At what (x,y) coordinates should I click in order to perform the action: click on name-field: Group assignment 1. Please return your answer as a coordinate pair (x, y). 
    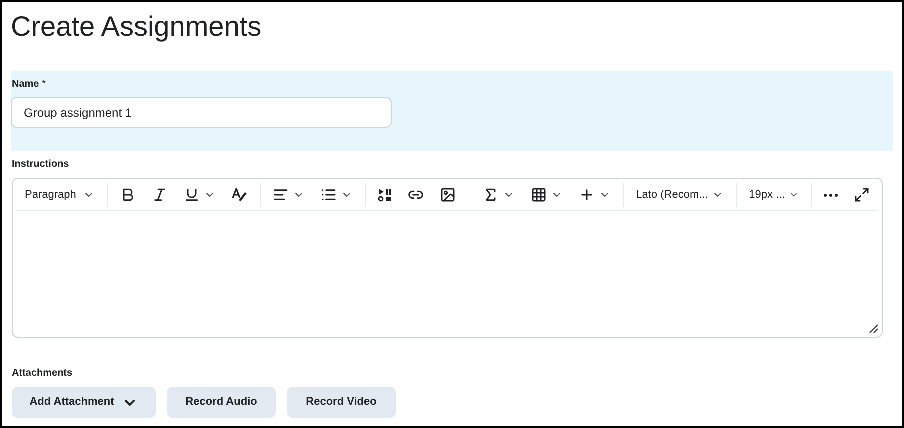
    Looking at the image, I should click on (201, 112).